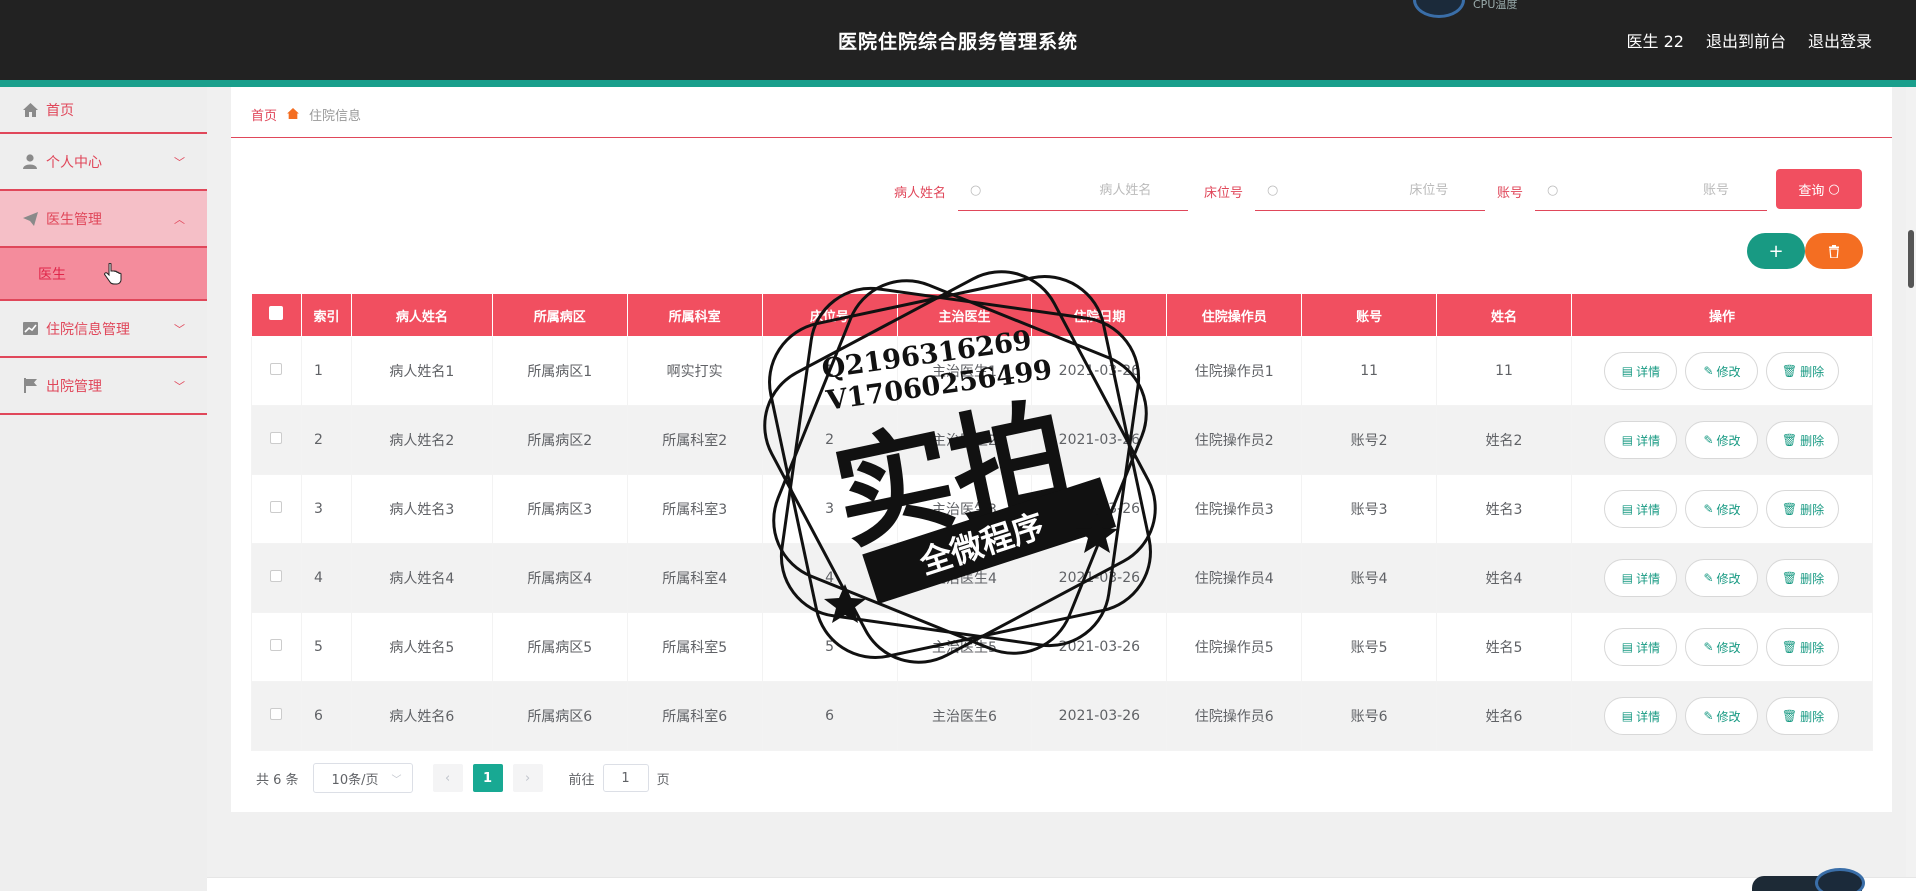 The height and width of the screenshot is (891, 1916). Describe the element at coordinates (964, 578) in the screenshot. I see `table-cell: 主治医生4` at that location.